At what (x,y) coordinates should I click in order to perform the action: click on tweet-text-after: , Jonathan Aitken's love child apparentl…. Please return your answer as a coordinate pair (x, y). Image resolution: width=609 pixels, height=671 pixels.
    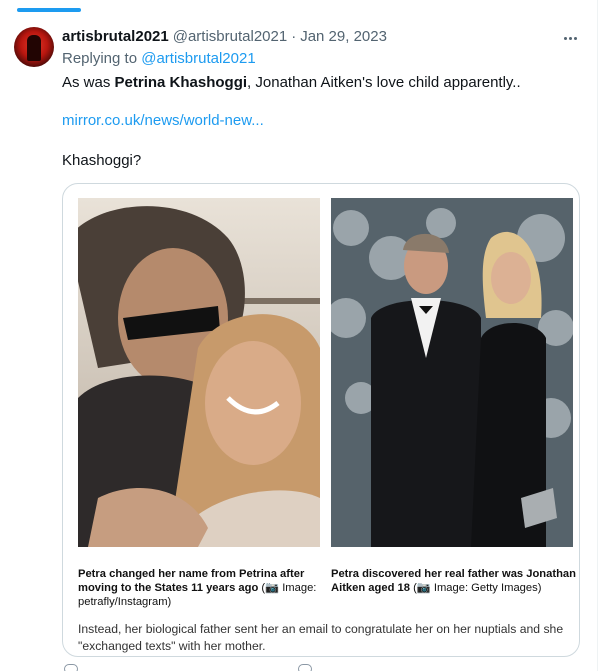
    Looking at the image, I should click on (384, 82).